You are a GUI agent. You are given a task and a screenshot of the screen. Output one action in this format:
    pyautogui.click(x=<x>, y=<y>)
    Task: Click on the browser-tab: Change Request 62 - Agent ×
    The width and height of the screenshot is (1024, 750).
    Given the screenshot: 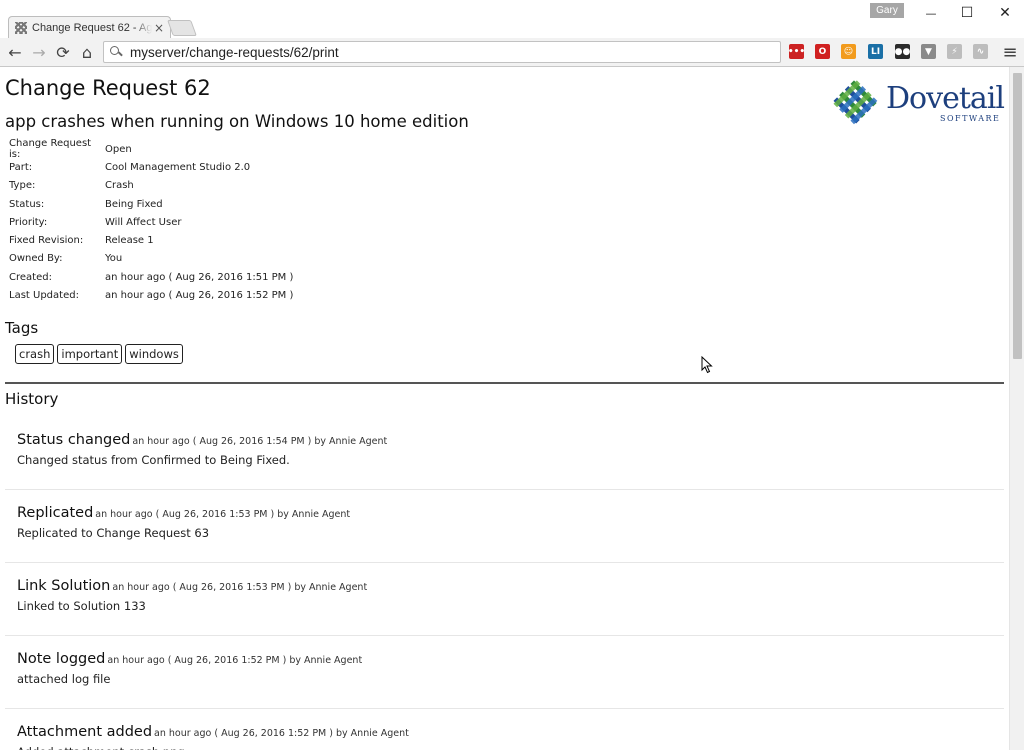 What is the action you would take?
    pyautogui.click(x=89, y=27)
    